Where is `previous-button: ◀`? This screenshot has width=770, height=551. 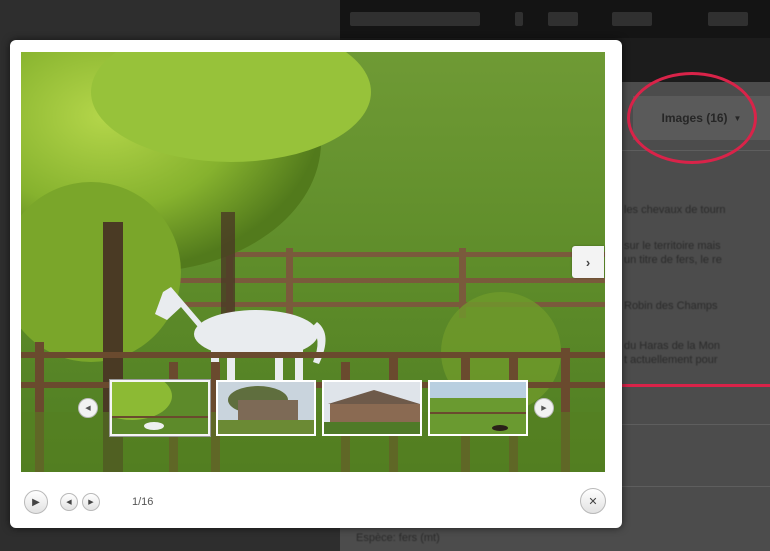
previous-button: ◀ is located at coordinates (69, 502).